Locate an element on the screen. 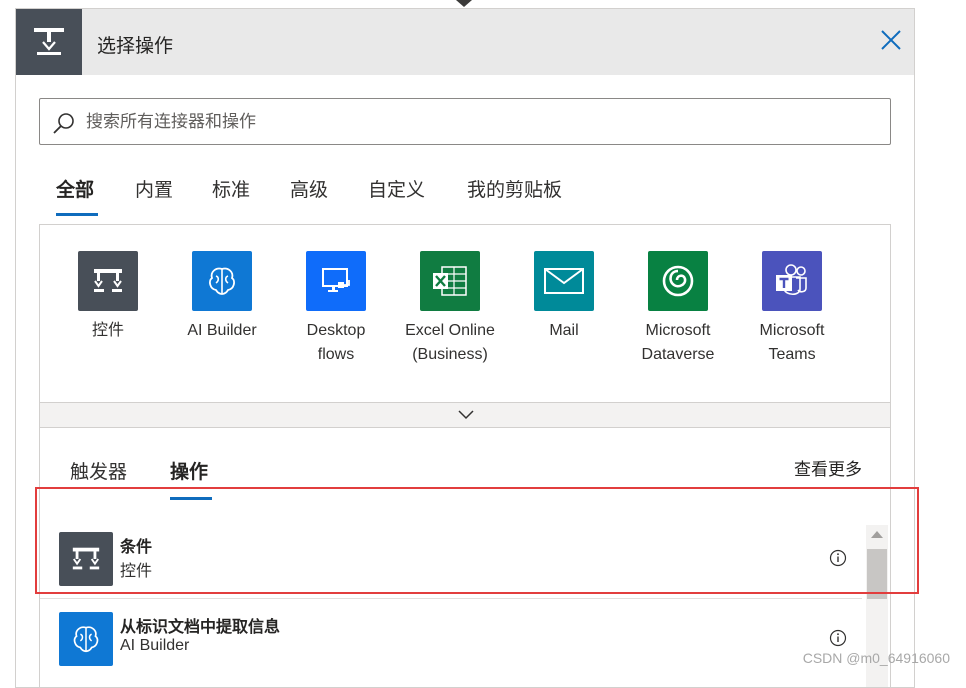  desktop-flow-icon is located at coordinates (336, 281).